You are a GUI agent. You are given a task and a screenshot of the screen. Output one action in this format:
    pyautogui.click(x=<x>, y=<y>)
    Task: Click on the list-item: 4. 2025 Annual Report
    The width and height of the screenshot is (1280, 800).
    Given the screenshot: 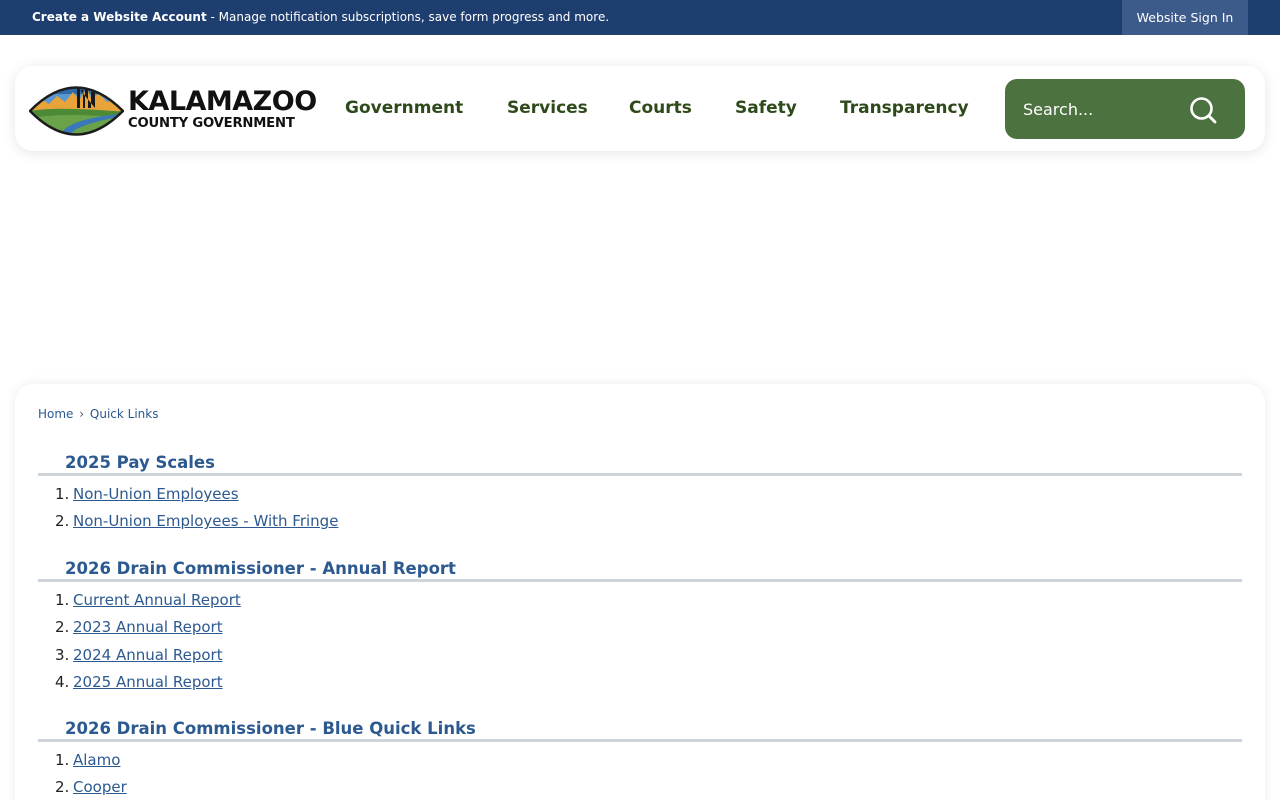 What is the action you would take?
    pyautogui.click(x=640, y=686)
    